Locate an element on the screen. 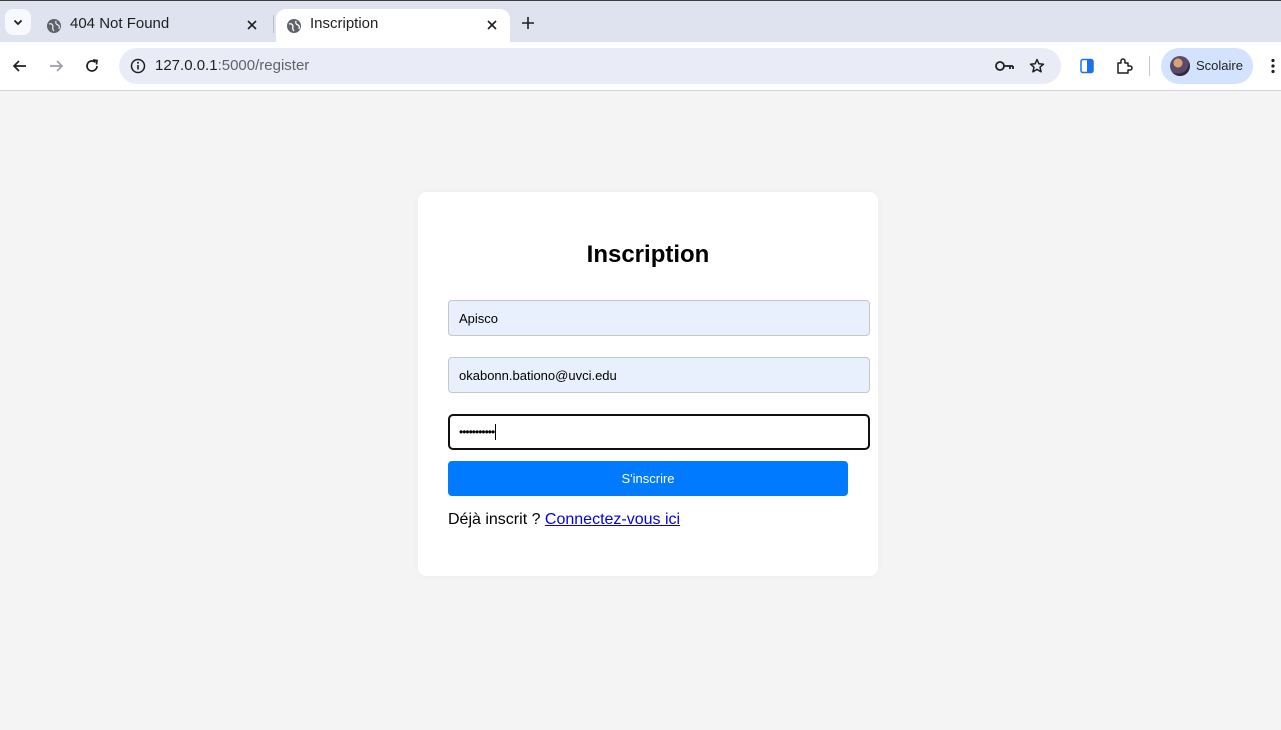 The height and width of the screenshot is (730, 1281). new-tab-button is located at coordinates (528, 23).